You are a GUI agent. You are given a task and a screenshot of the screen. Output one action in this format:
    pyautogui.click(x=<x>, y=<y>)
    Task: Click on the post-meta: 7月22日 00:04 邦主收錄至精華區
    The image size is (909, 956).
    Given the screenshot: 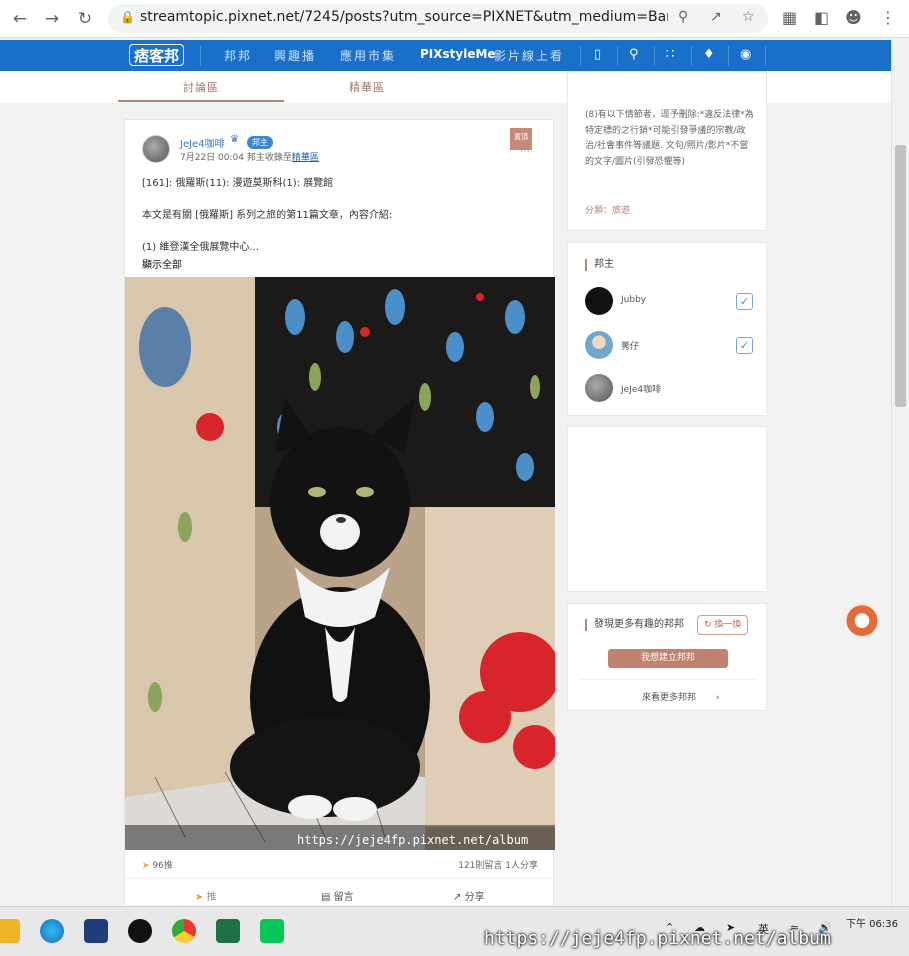 What is the action you would take?
    pyautogui.click(x=249, y=156)
    